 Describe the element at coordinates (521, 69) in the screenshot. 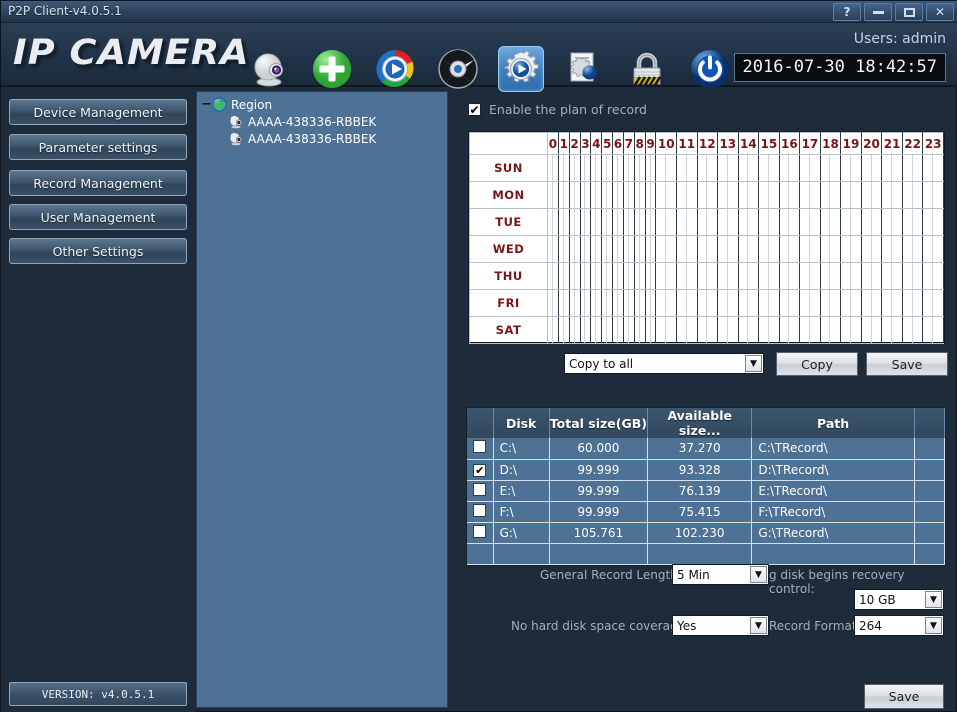

I see `settings-gear-icon` at that location.